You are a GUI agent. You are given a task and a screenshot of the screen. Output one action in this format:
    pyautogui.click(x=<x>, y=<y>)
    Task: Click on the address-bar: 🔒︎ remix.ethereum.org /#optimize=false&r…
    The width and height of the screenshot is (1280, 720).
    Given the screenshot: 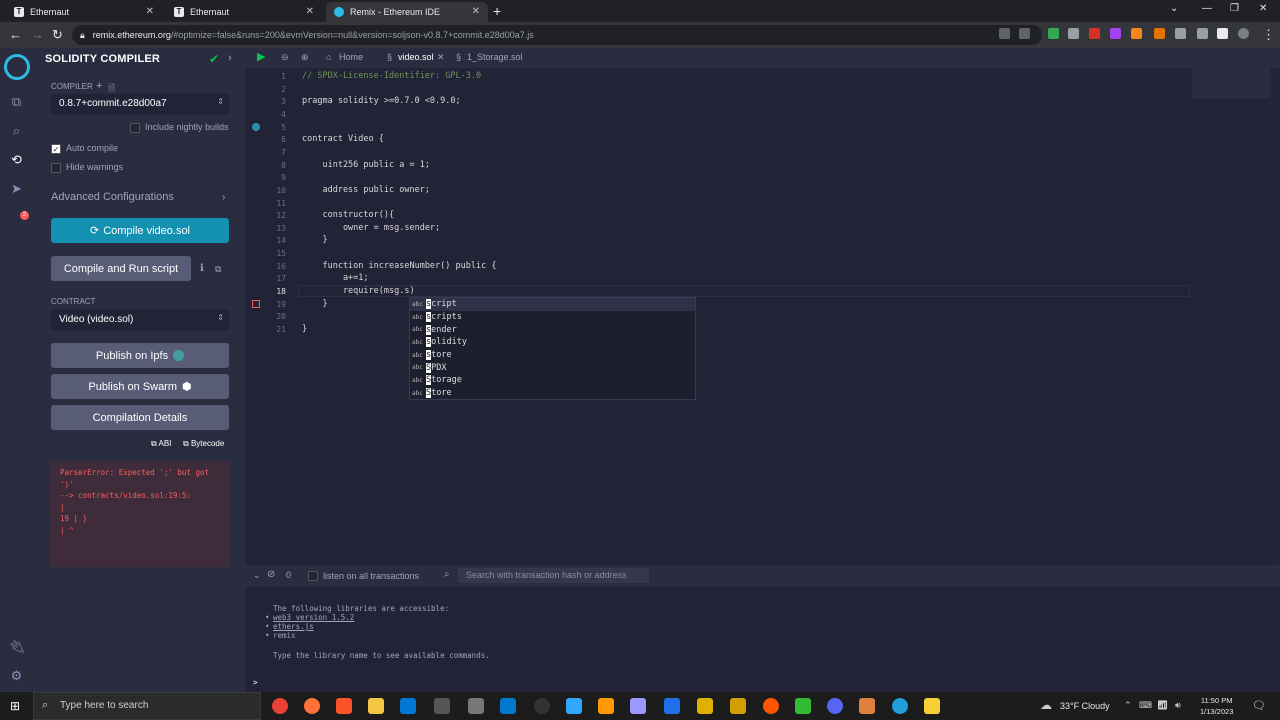 What is the action you would take?
    pyautogui.click(x=557, y=35)
    